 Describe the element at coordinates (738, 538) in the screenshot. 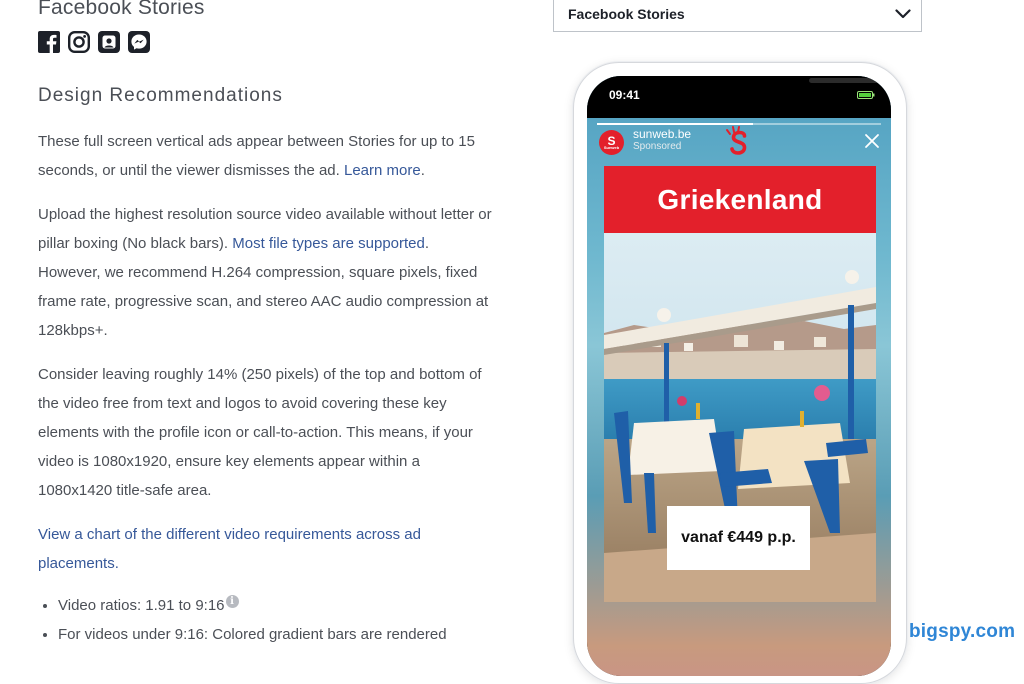

I see `price-label: vanaf €449 p.p.` at that location.